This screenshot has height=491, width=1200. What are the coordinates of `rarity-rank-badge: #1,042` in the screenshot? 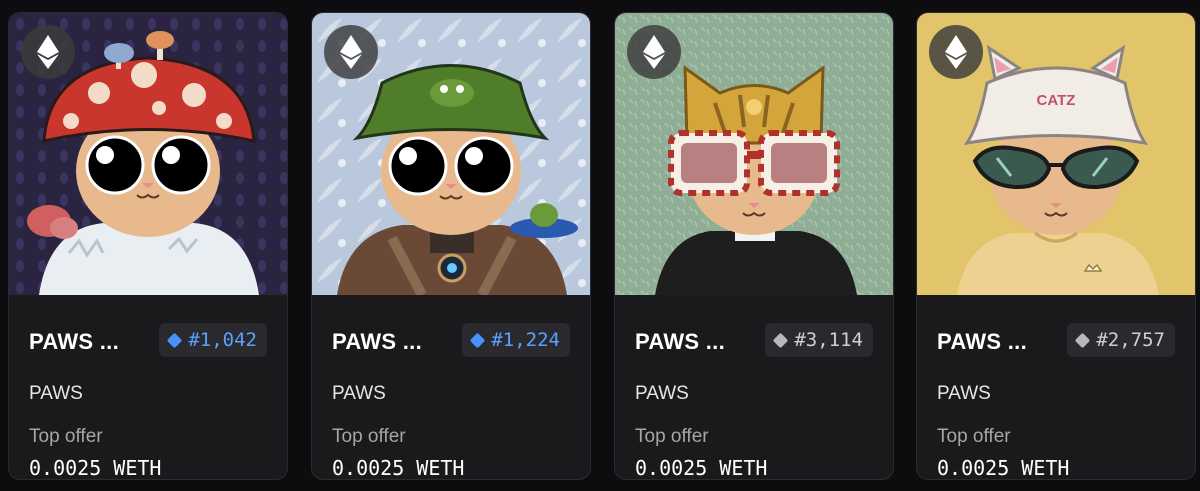 It's located at (213, 340).